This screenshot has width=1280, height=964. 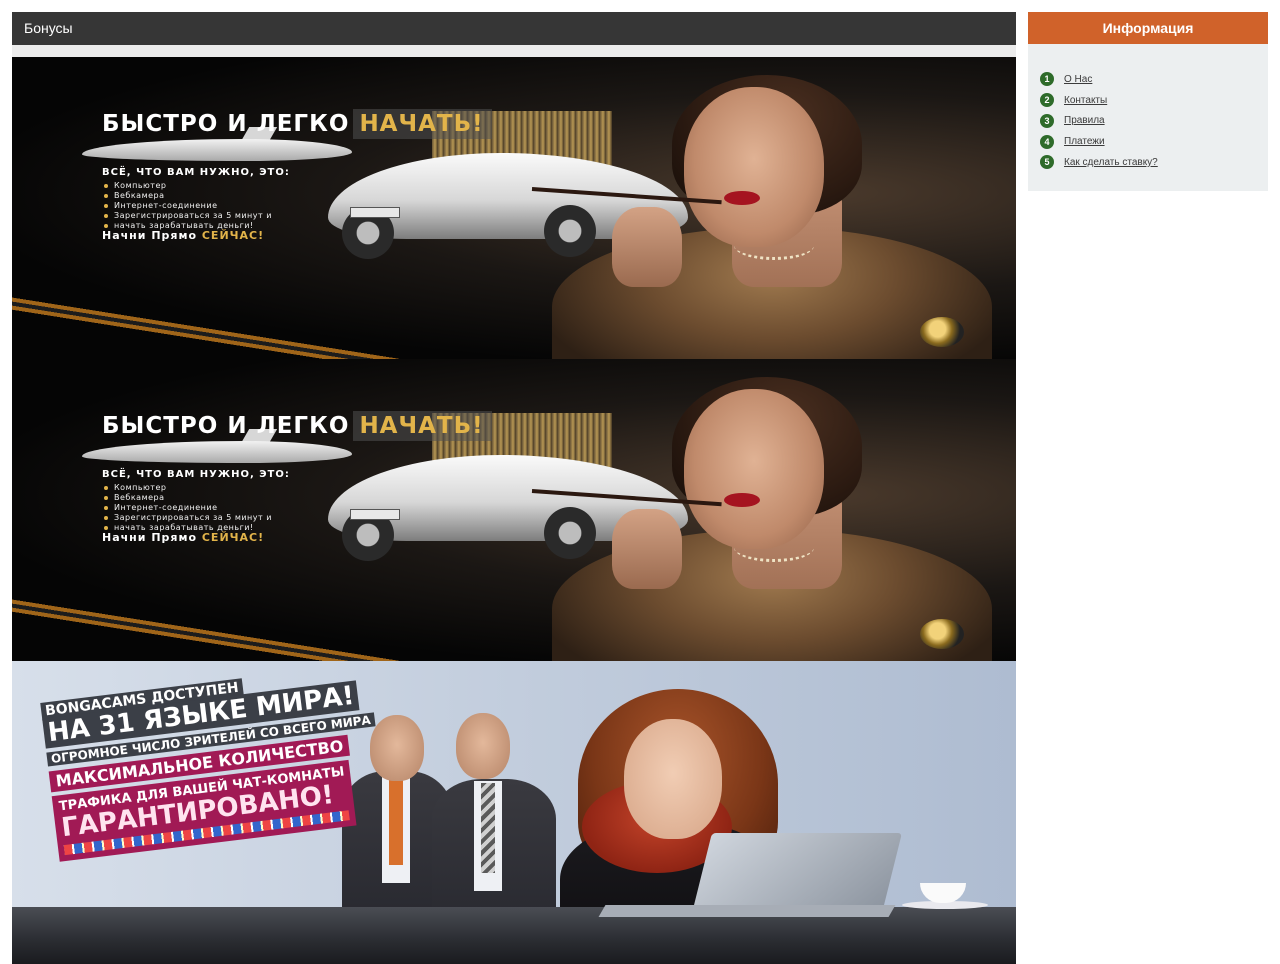 I want to click on list-item: 3 Правила, so click(x=1154, y=121).